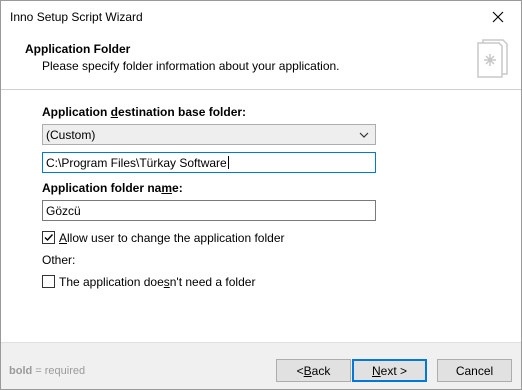 The height and width of the screenshot is (390, 522). What do you see at coordinates (209, 134) in the screenshot?
I see `dest-base-folder-select: (Custom)` at bounding box center [209, 134].